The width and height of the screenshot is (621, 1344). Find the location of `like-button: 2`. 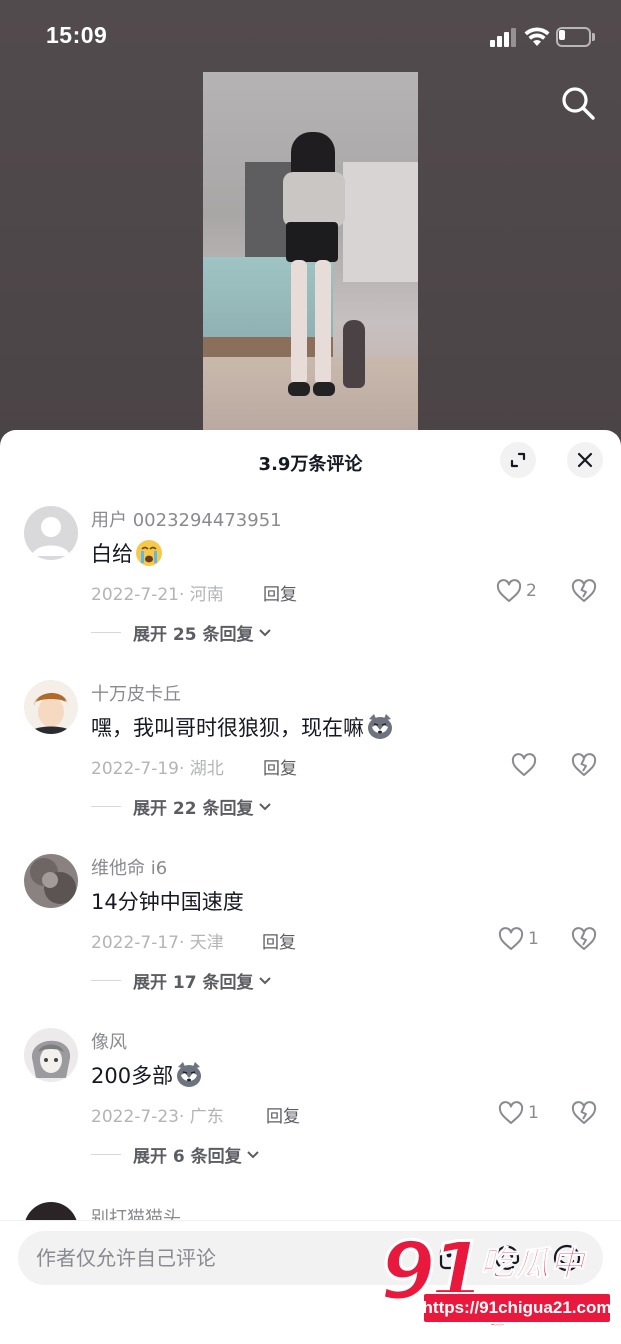

like-button: 2 is located at coordinates (516, 591).